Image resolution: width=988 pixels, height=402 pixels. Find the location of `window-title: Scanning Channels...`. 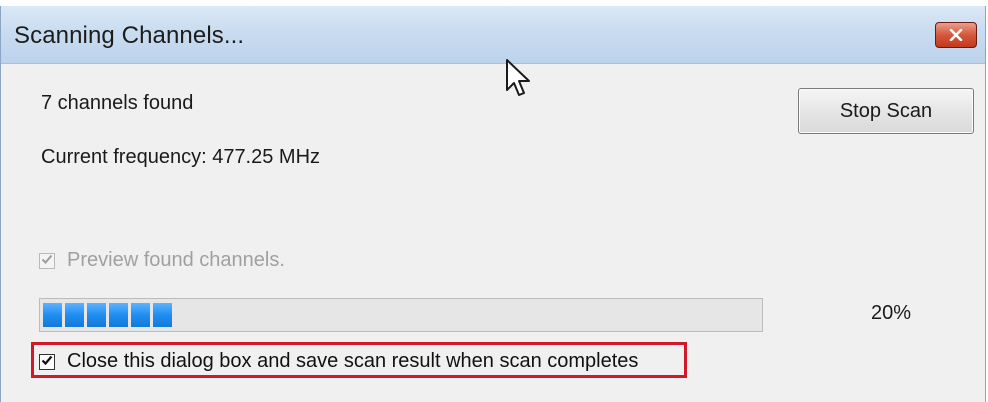

window-title: Scanning Channels... is located at coordinates (129, 35).